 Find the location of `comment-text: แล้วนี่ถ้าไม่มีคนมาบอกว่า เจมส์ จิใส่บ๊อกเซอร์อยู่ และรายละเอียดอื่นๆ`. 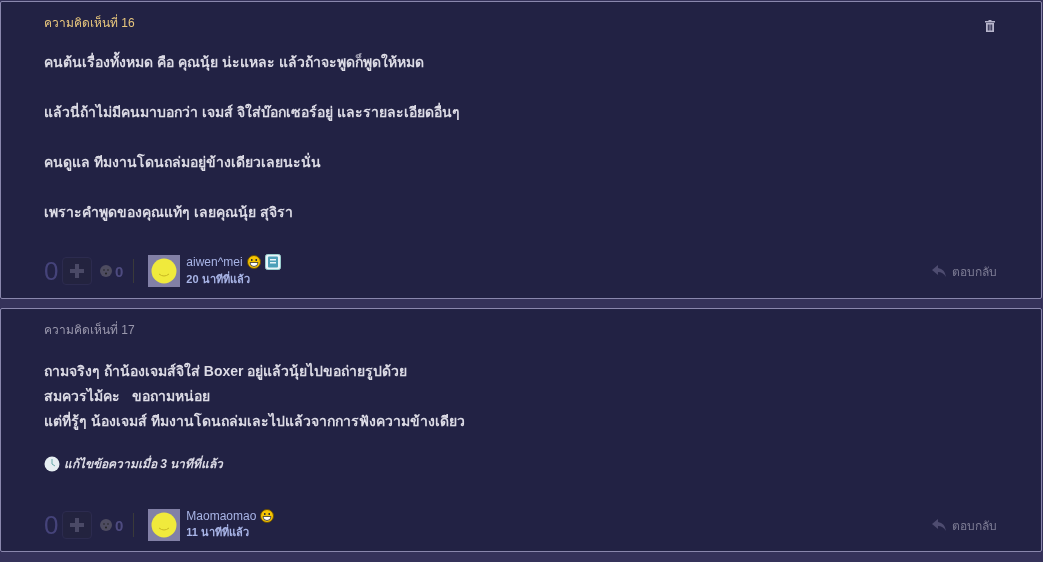

comment-text: แล้วนี่ถ้าไม่มีคนมาบอกว่า เจมส์ จิใส่บ๊อกเซอร์อยู่ และรายละเอียดอื่นๆ is located at coordinates (252, 112).